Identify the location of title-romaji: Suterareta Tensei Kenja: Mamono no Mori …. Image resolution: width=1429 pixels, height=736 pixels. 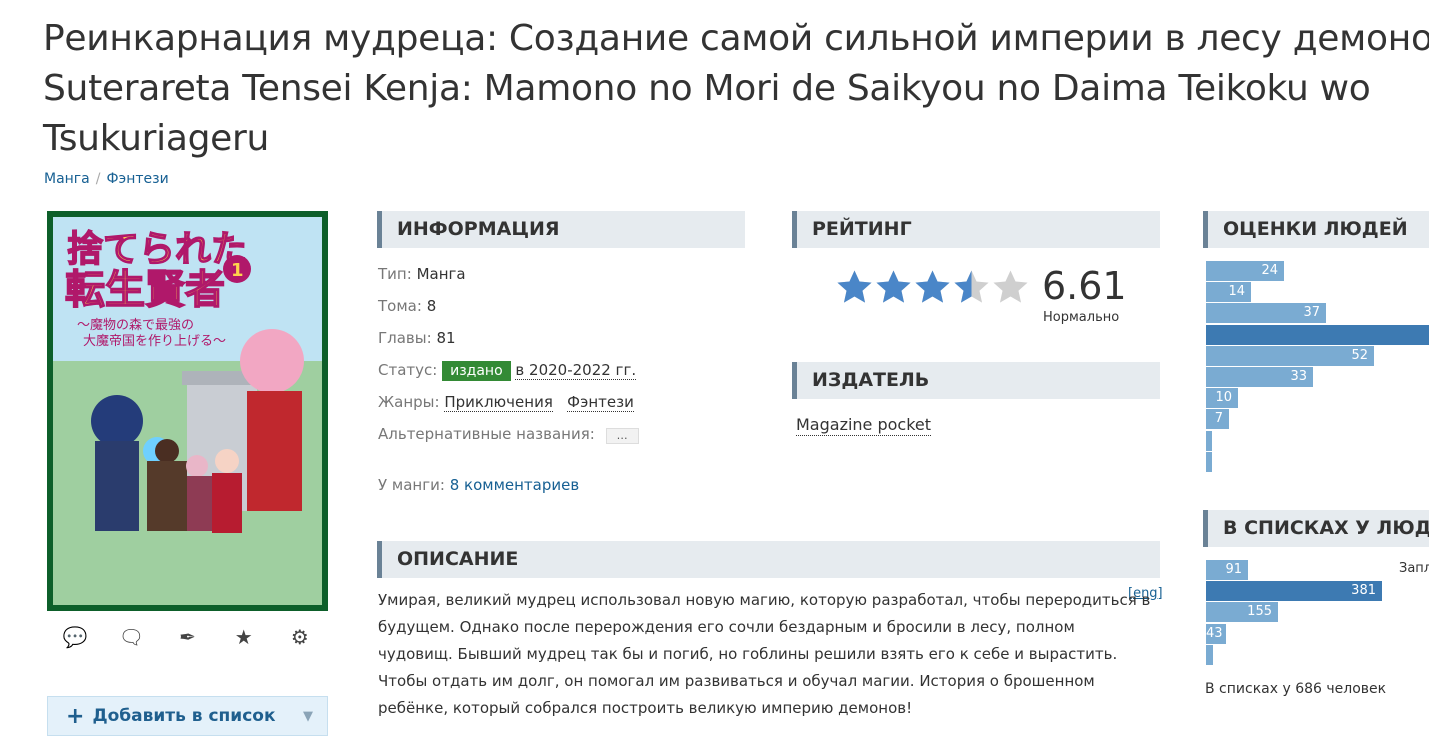
(707, 88).